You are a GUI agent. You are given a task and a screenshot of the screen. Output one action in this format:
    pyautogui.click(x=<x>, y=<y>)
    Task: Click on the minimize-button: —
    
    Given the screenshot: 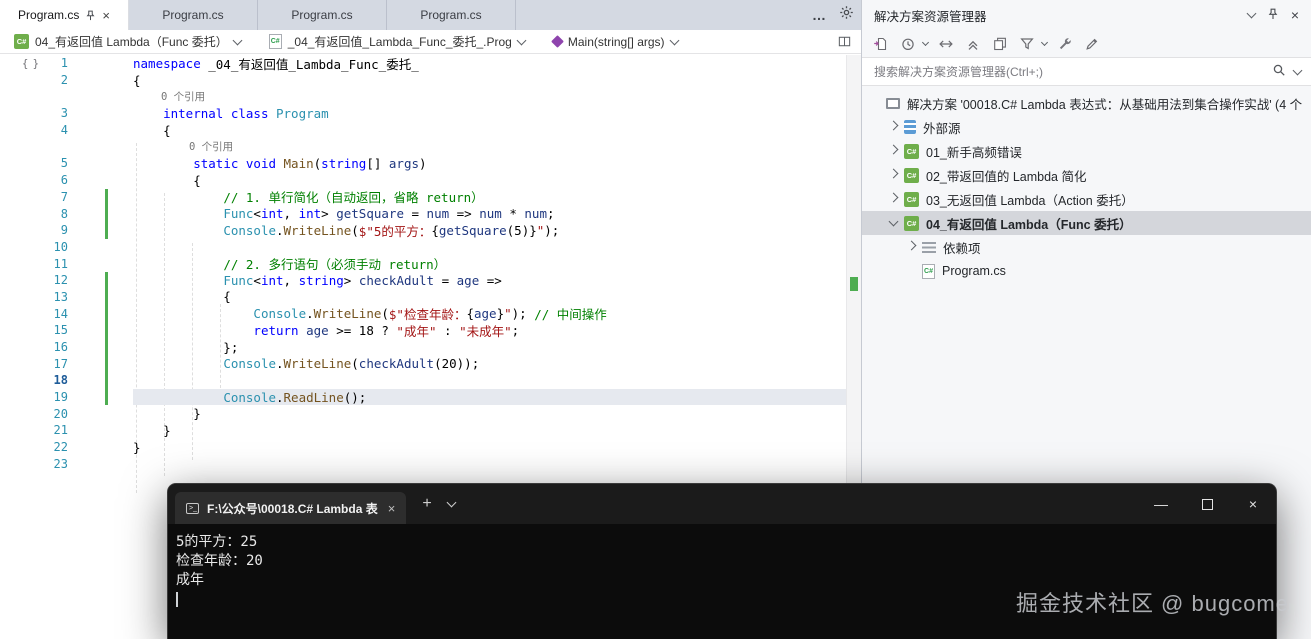 What is the action you would take?
    pyautogui.click(x=1161, y=504)
    